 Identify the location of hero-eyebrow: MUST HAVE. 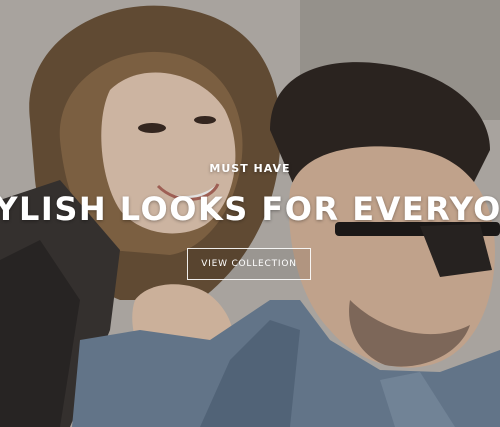
(250, 168).